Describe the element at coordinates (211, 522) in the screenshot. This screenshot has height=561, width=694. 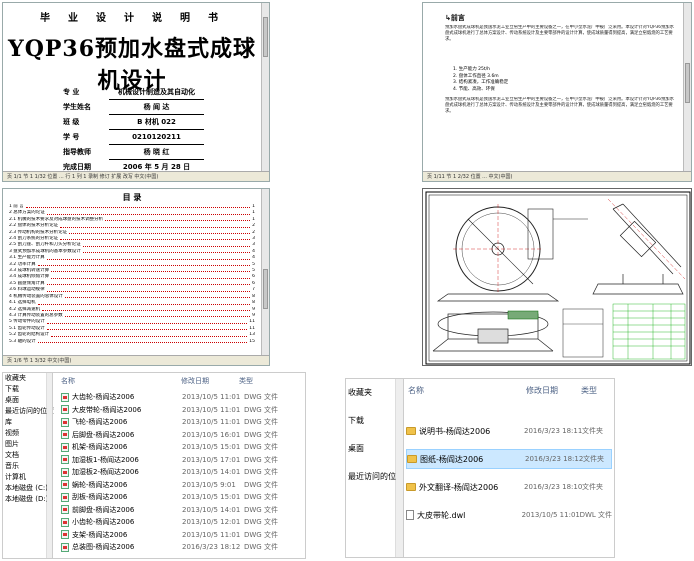
I see `file-date: 2013/10/5 12:01` at that location.